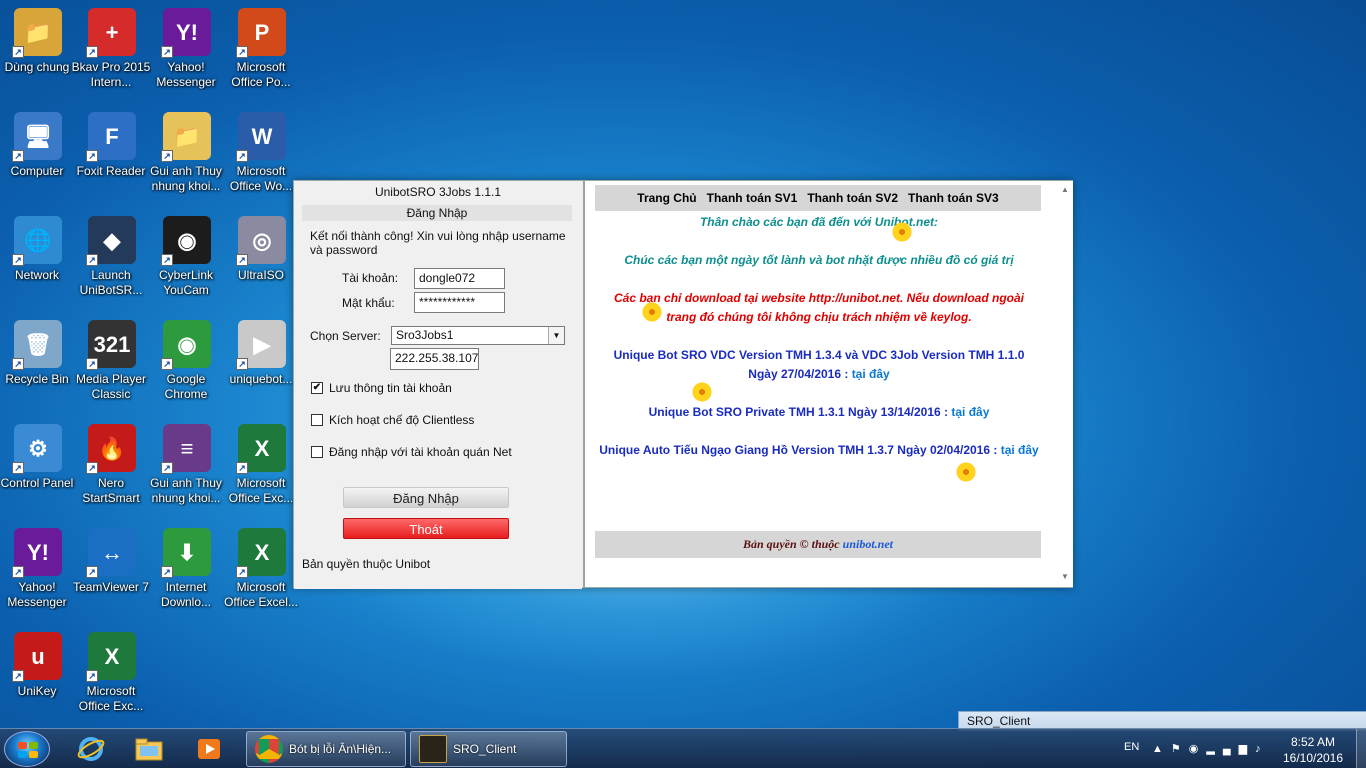  What do you see at coordinates (752, 198) in the screenshot?
I see `nav-pay-sv1: Thanh toán SV1` at bounding box center [752, 198].